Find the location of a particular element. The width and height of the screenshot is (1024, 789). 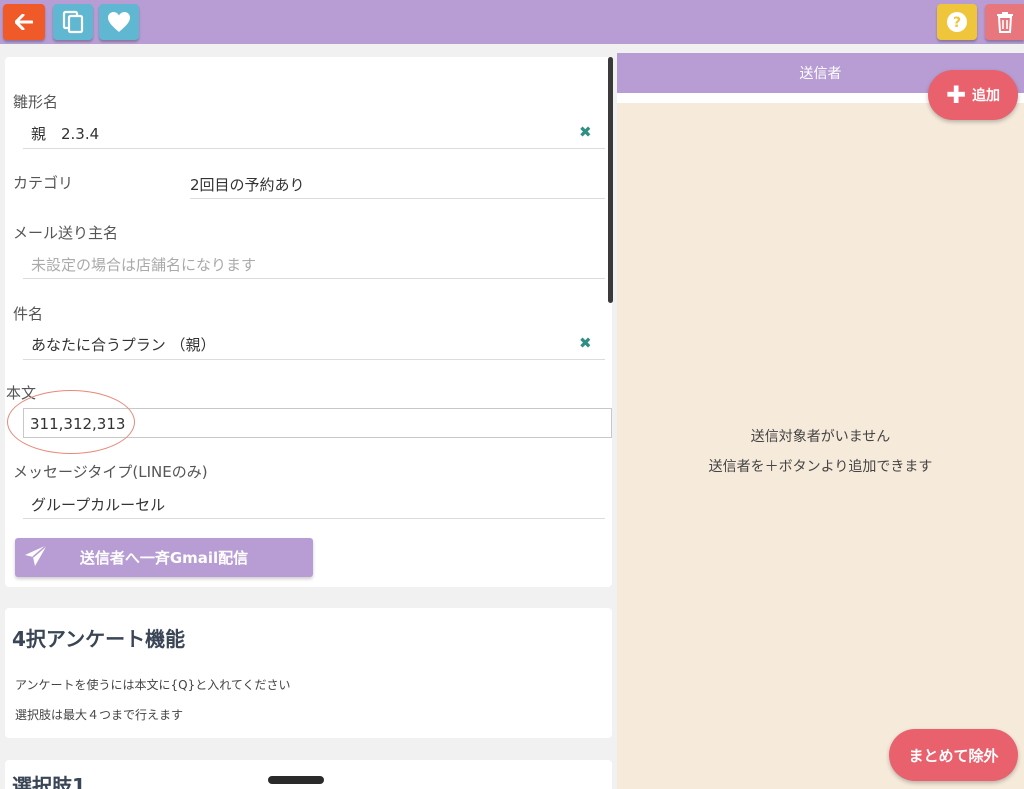

copy-button is located at coordinates (73, 22).